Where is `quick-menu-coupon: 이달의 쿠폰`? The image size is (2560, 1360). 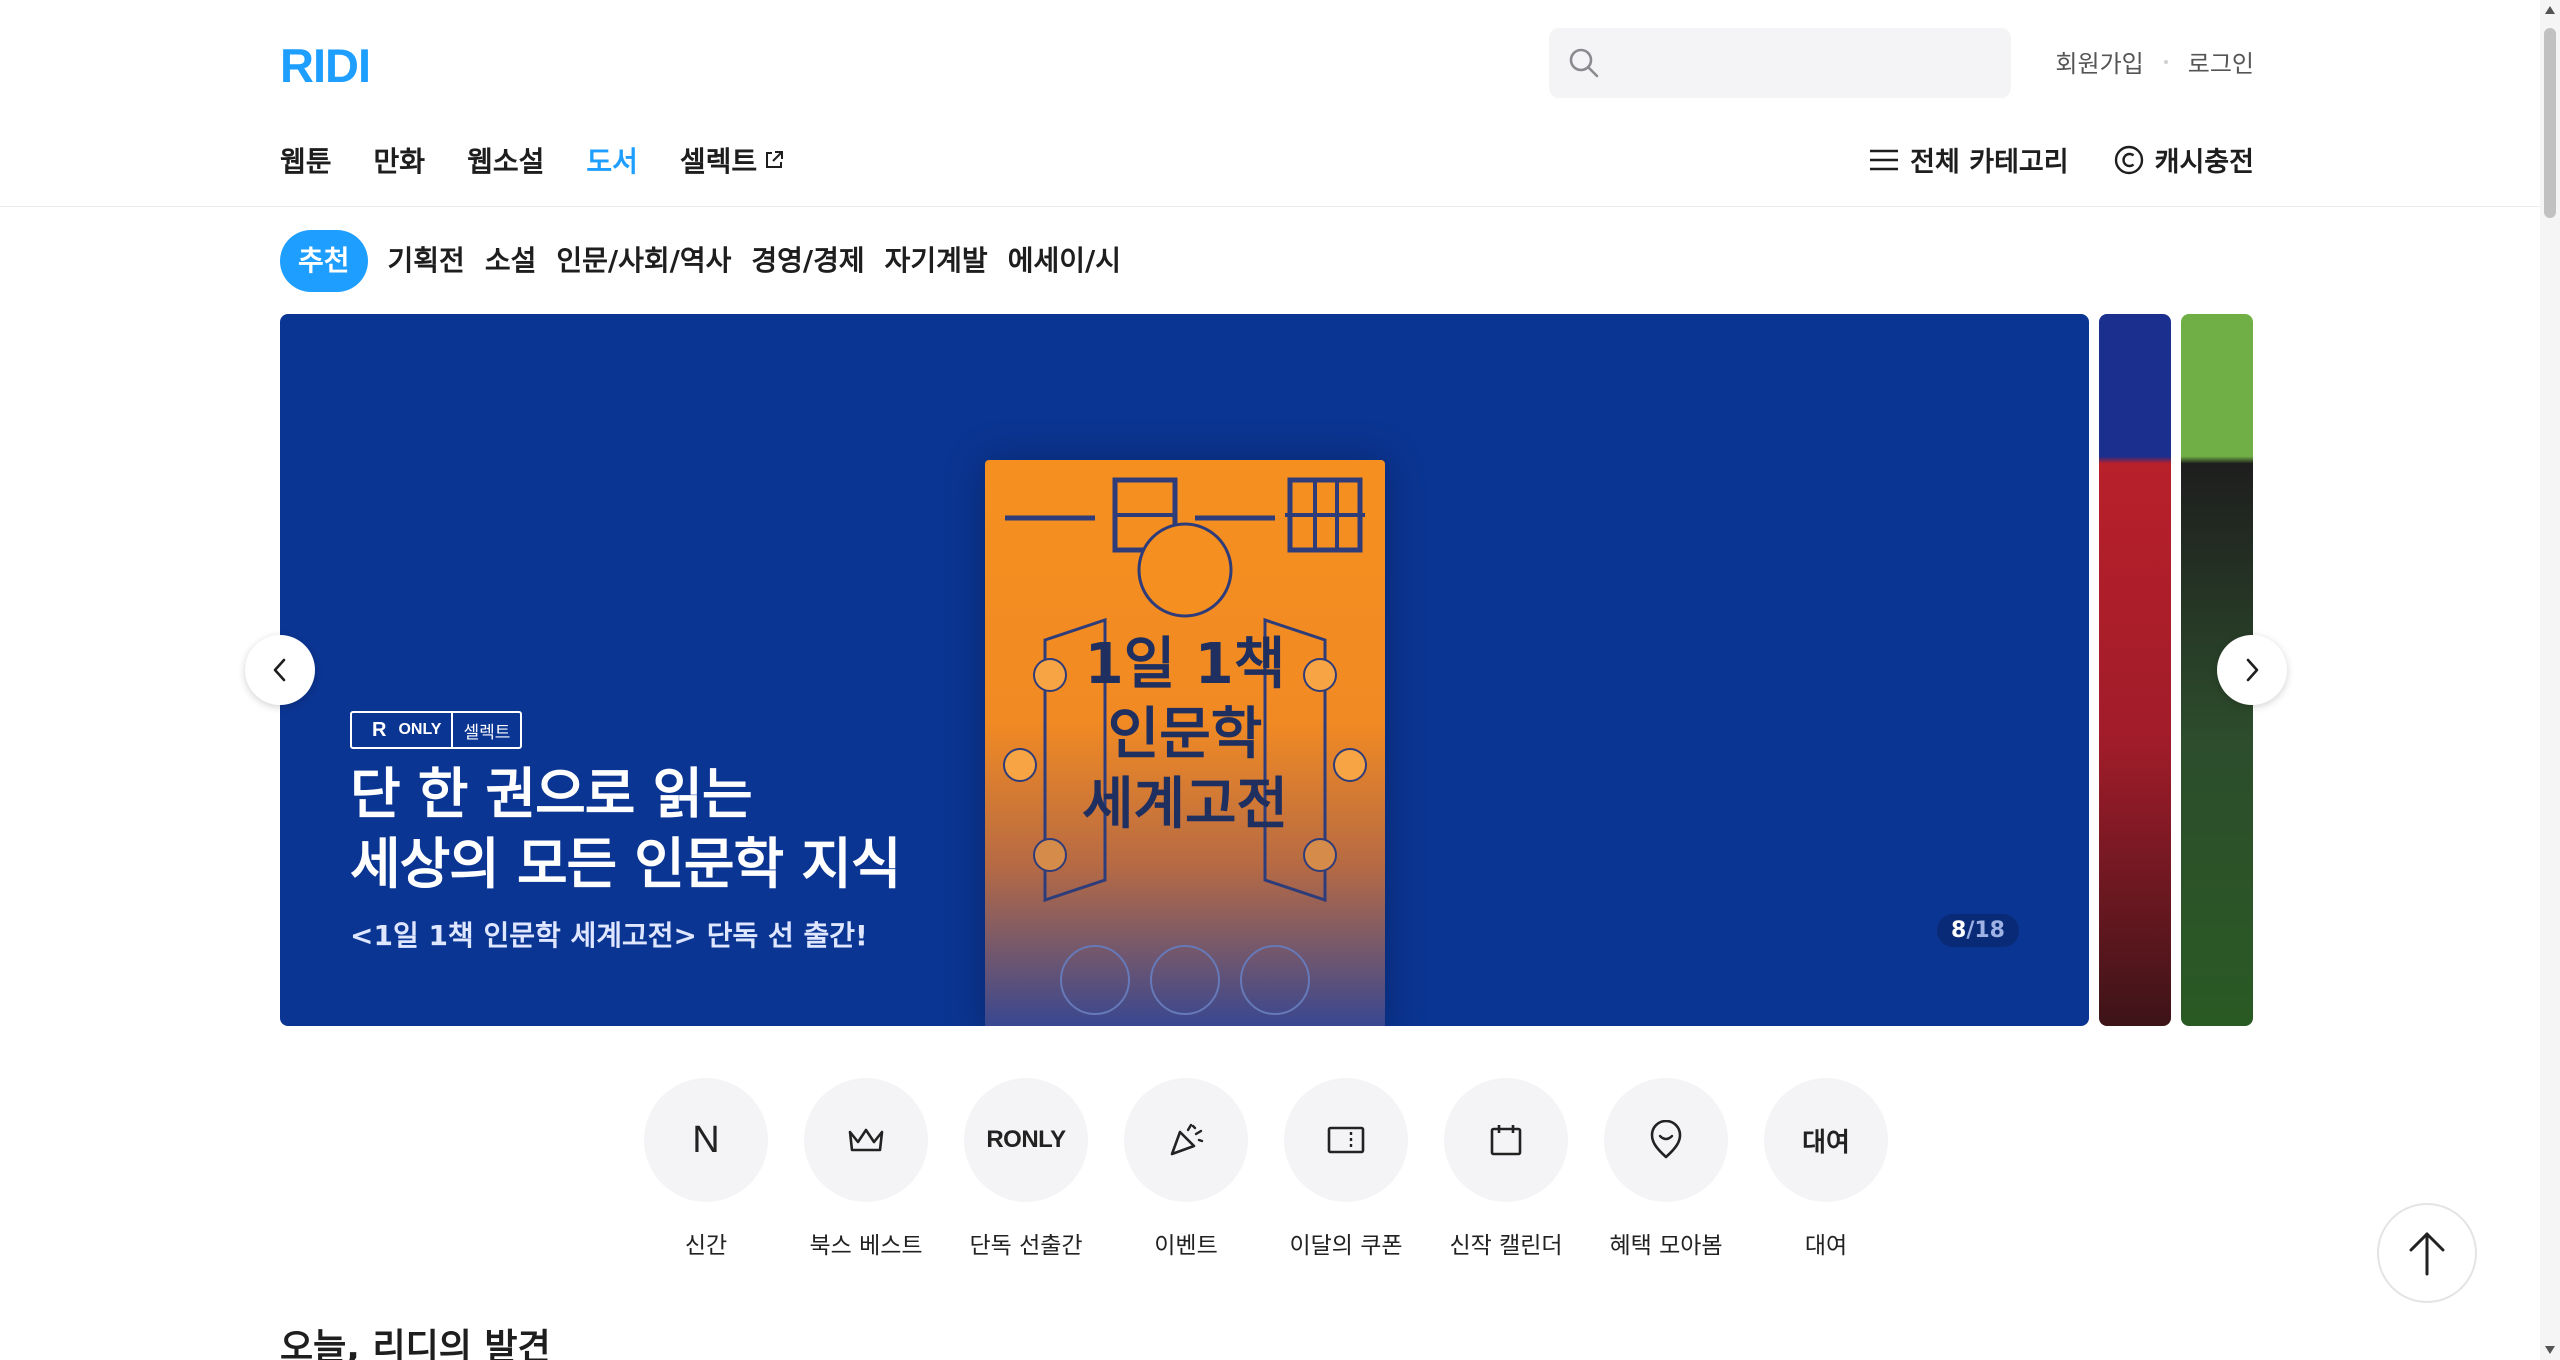 quick-menu-coupon: 이달의 쿠폰 is located at coordinates (1346, 1169).